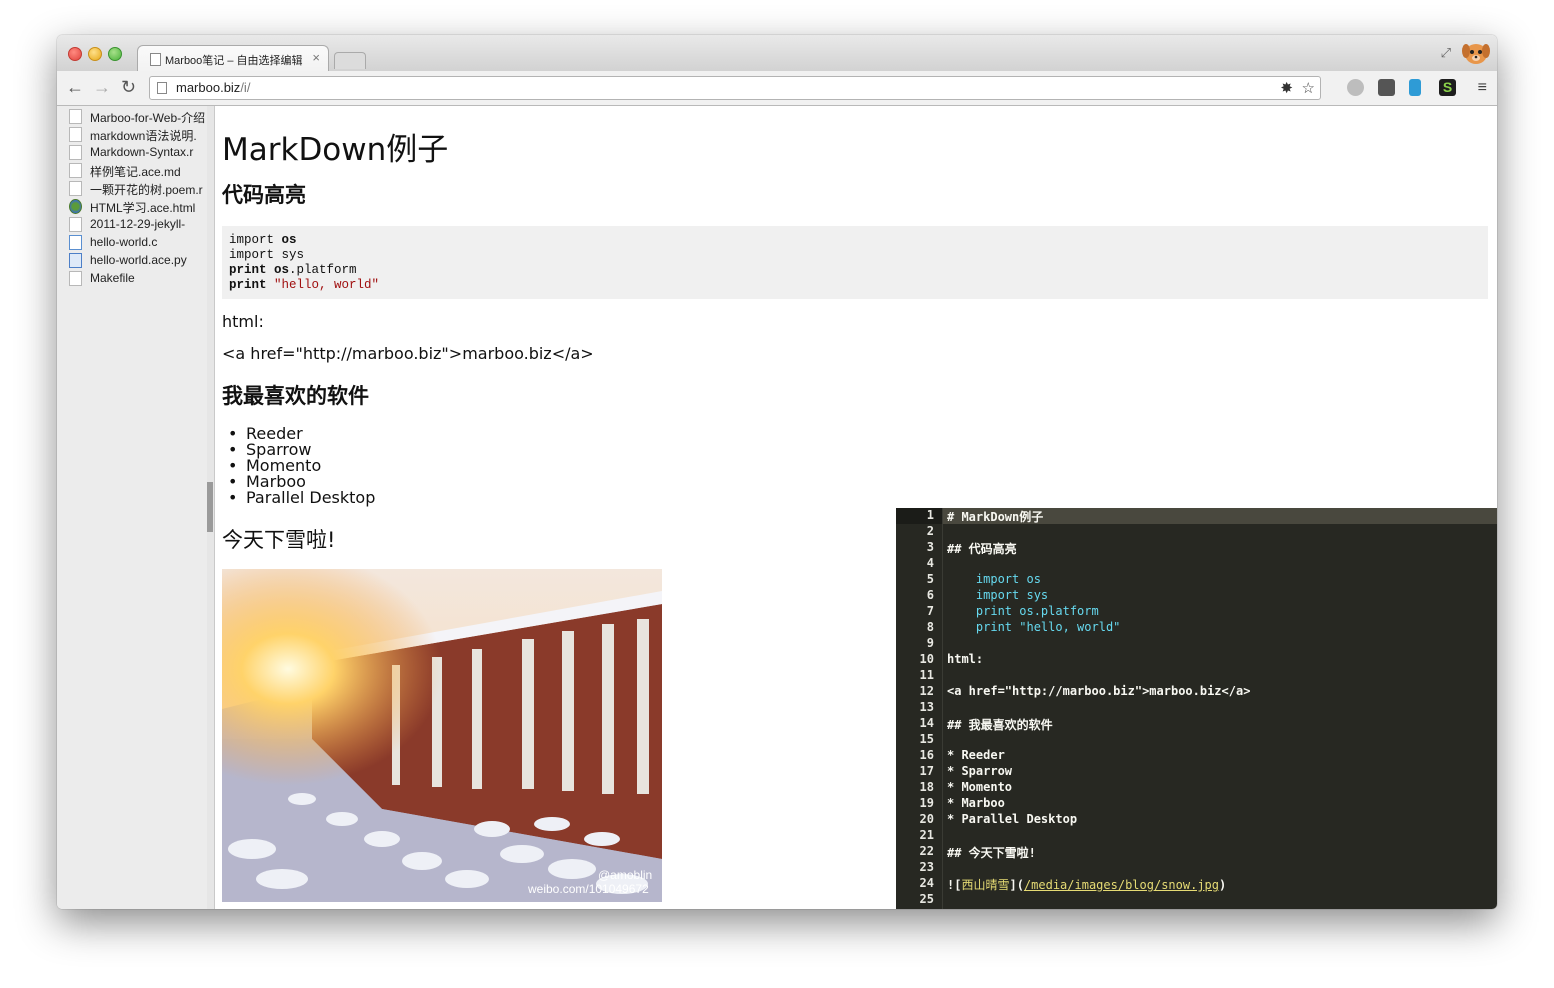  Describe the element at coordinates (138, 117) in the screenshot. I see `file-item: Marboo-for-Web-介绍` at that location.